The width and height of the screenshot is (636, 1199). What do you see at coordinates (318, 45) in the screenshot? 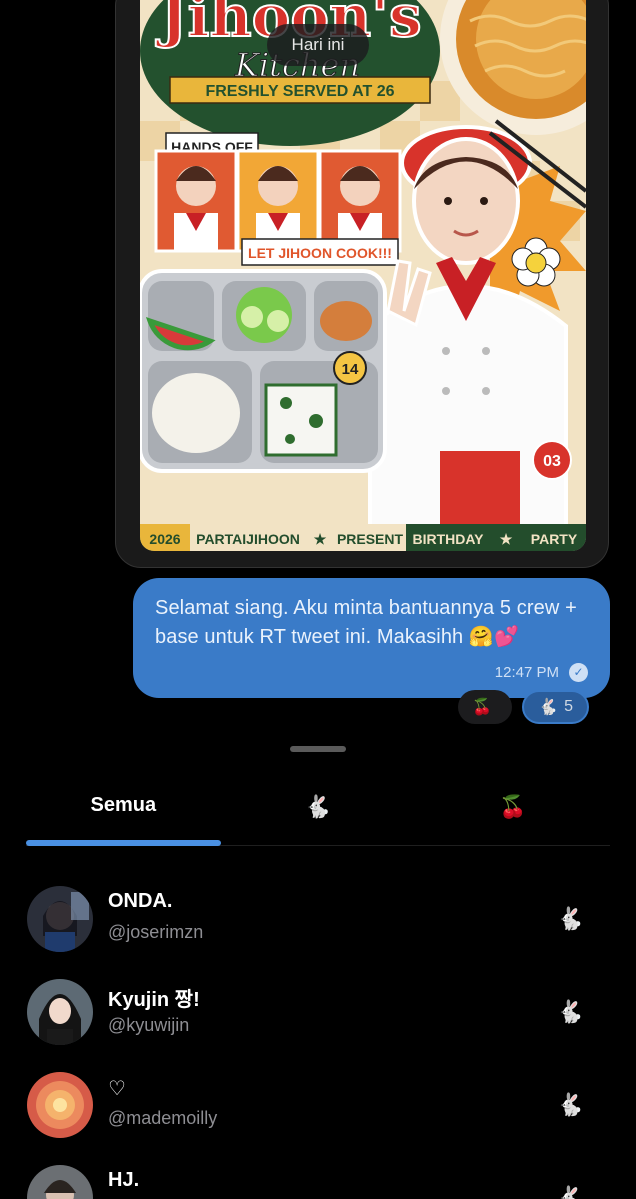
I see `date-divider: Hari ini` at bounding box center [318, 45].